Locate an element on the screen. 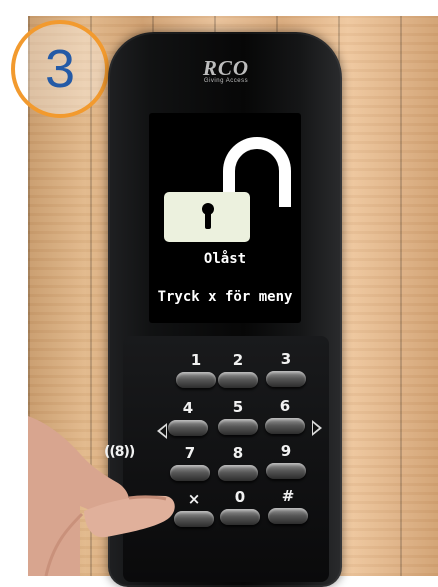  brand-tagline: Giving Access is located at coordinates (226, 81).